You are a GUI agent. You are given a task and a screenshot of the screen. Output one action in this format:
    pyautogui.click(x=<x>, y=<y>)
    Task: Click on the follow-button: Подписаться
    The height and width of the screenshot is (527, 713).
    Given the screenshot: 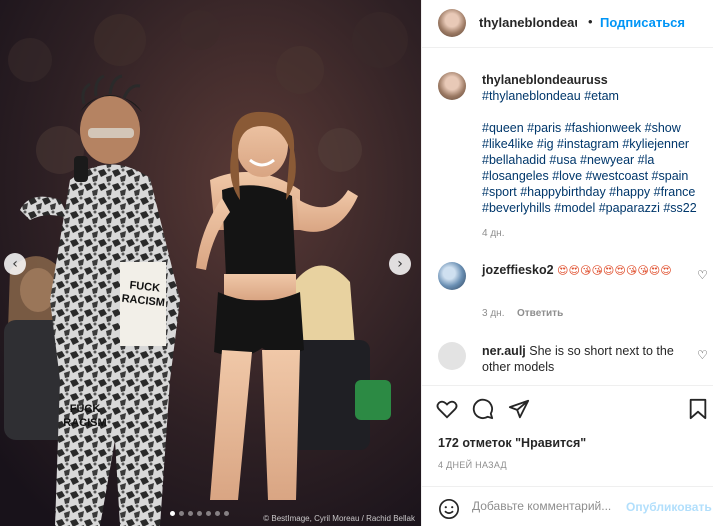 What is the action you would take?
    pyautogui.click(x=642, y=22)
    